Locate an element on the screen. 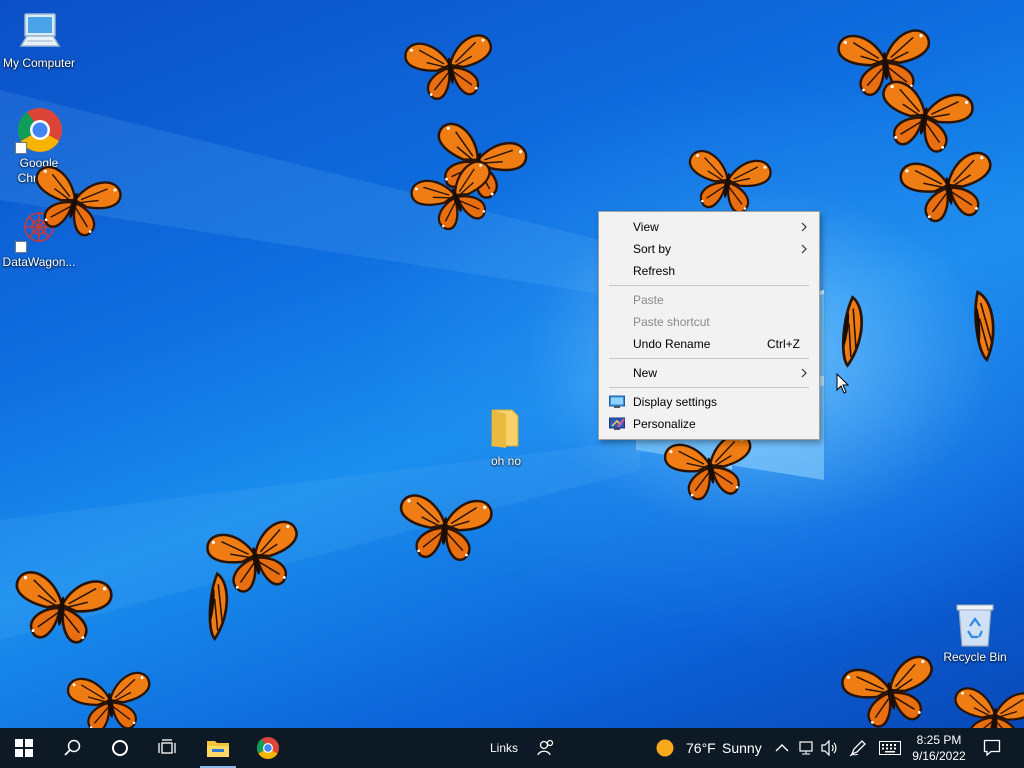 This screenshot has height=768, width=1024. sun-icon is located at coordinates (665, 748).